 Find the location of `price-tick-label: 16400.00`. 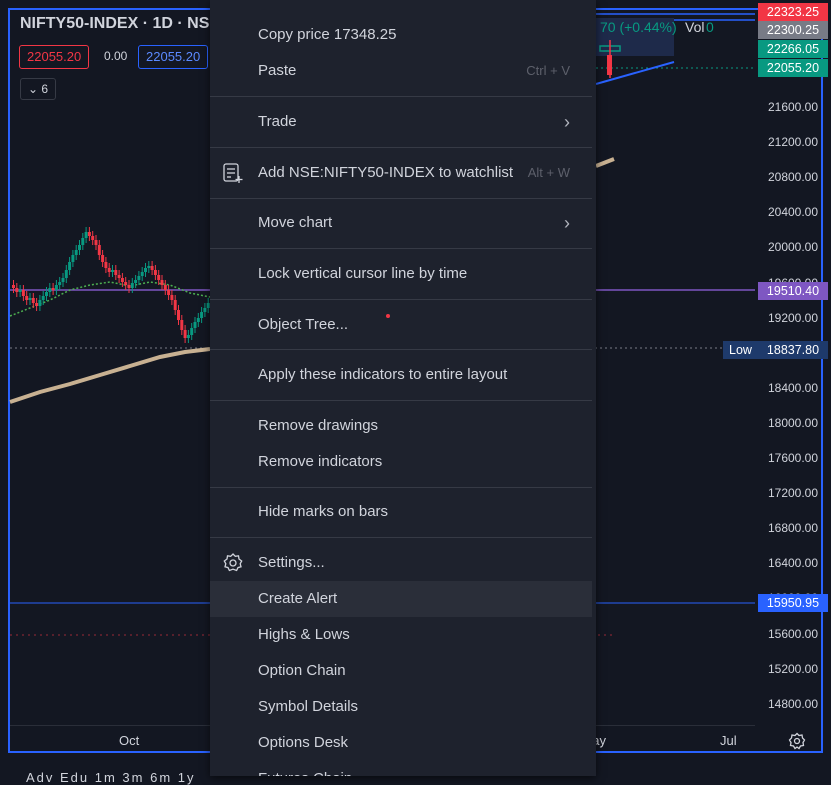

price-tick-label: 16400.00 is located at coordinates (793, 563).